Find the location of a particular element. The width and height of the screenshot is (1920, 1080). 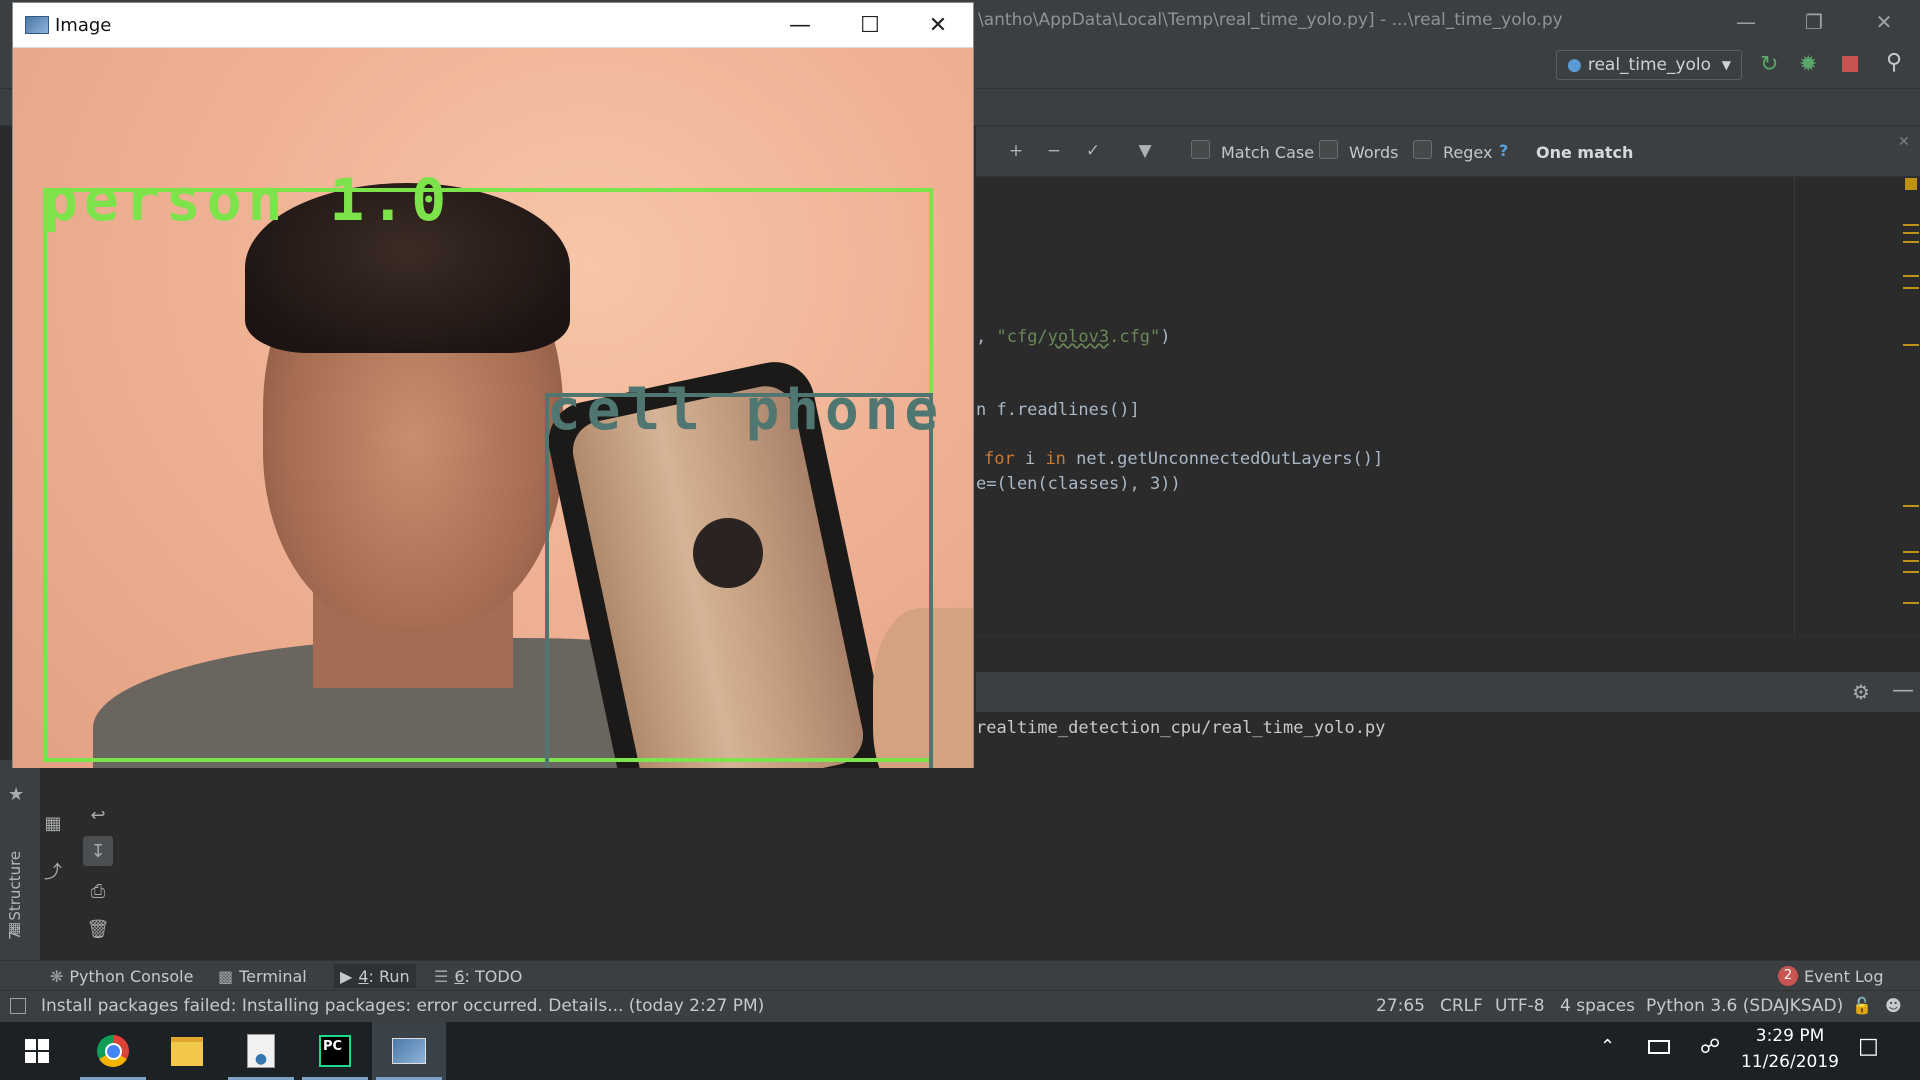

taskbar-file-explorer is located at coordinates (187, 1051).